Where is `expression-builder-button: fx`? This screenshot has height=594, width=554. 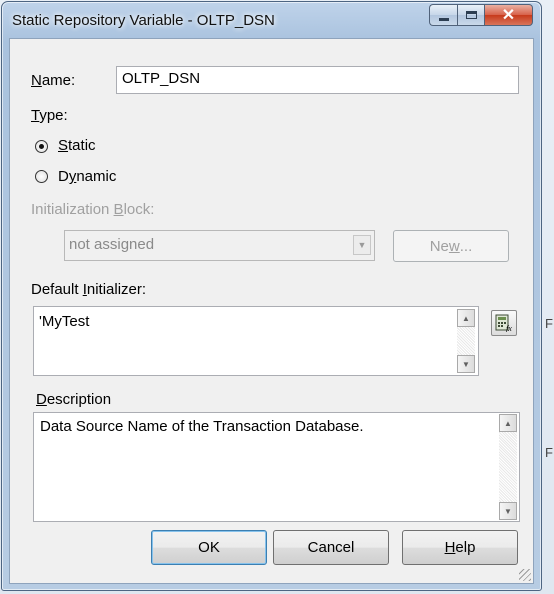
expression-builder-button: fx is located at coordinates (504, 323).